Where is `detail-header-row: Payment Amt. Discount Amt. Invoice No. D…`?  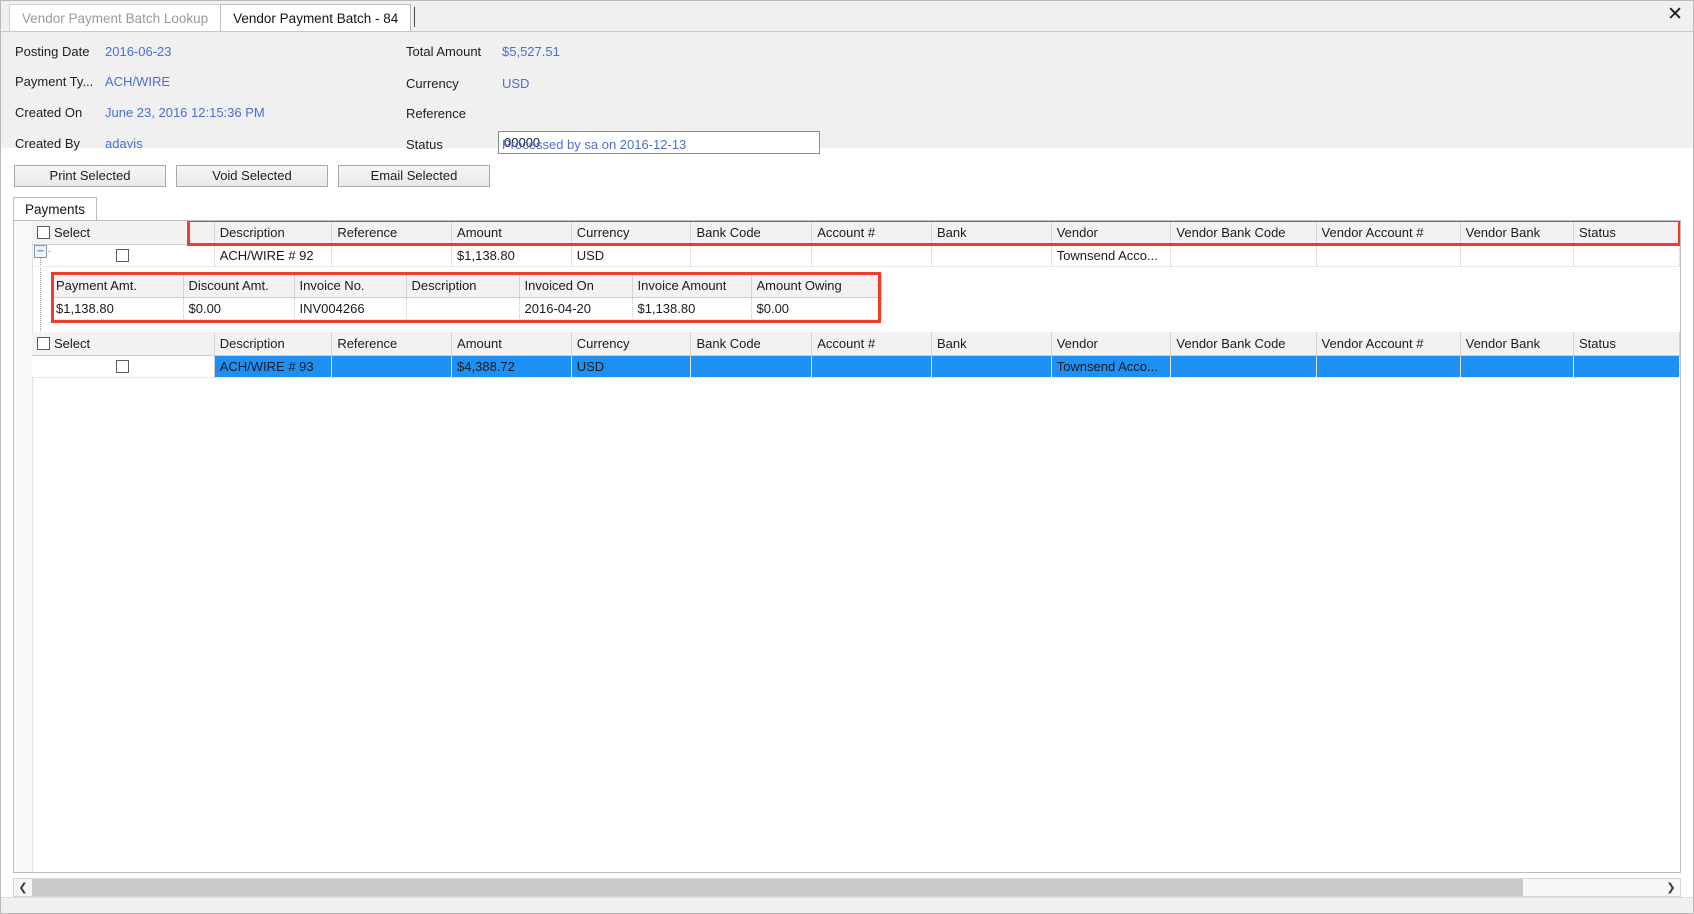
detail-header-row: Payment Amt. Discount Amt. Invoice No. D… is located at coordinates (466, 286).